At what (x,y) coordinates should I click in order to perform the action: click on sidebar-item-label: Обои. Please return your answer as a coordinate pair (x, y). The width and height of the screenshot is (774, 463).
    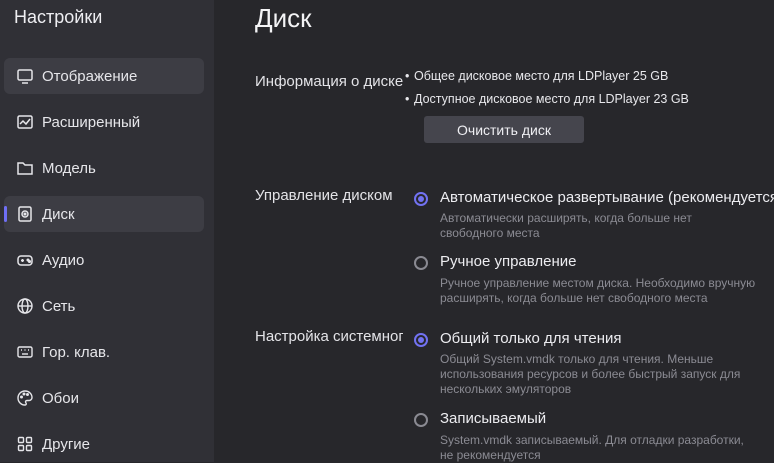
    Looking at the image, I should click on (60, 398).